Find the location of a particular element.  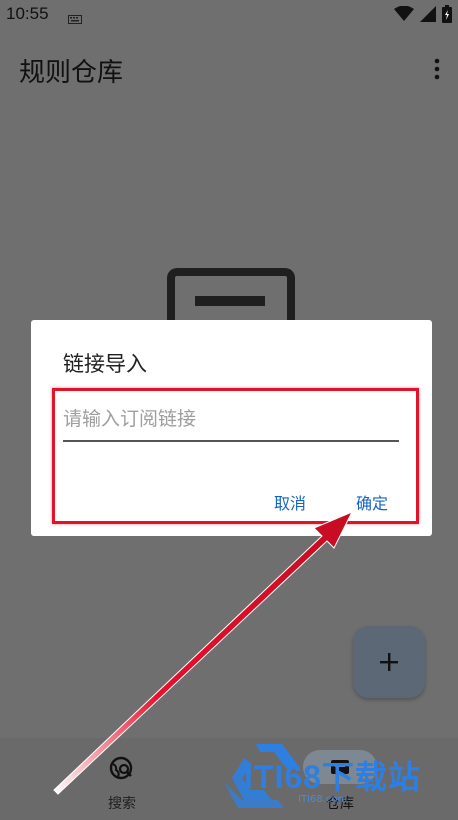

search-globe-icon is located at coordinates (122, 771).